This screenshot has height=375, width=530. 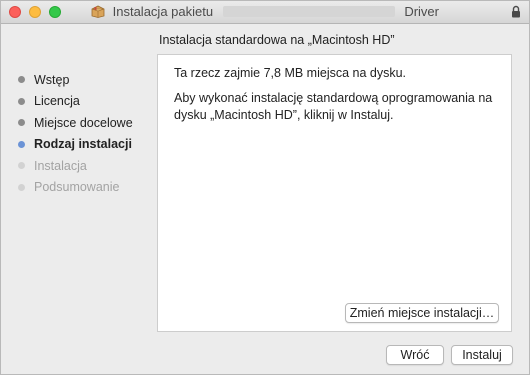 What do you see at coordinates (482, 355) in the screenshot?
I see `install-button: Instaluj` at bounding box center [482, 355].